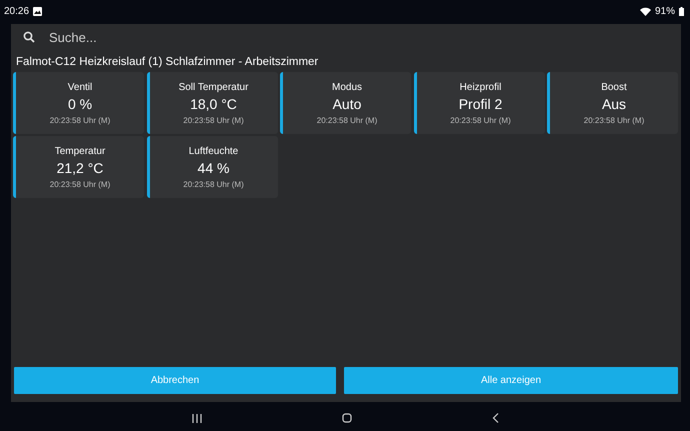  Describe the element at coordinates (681, 11) in the screenshot. I see `battery-icon` at that location.